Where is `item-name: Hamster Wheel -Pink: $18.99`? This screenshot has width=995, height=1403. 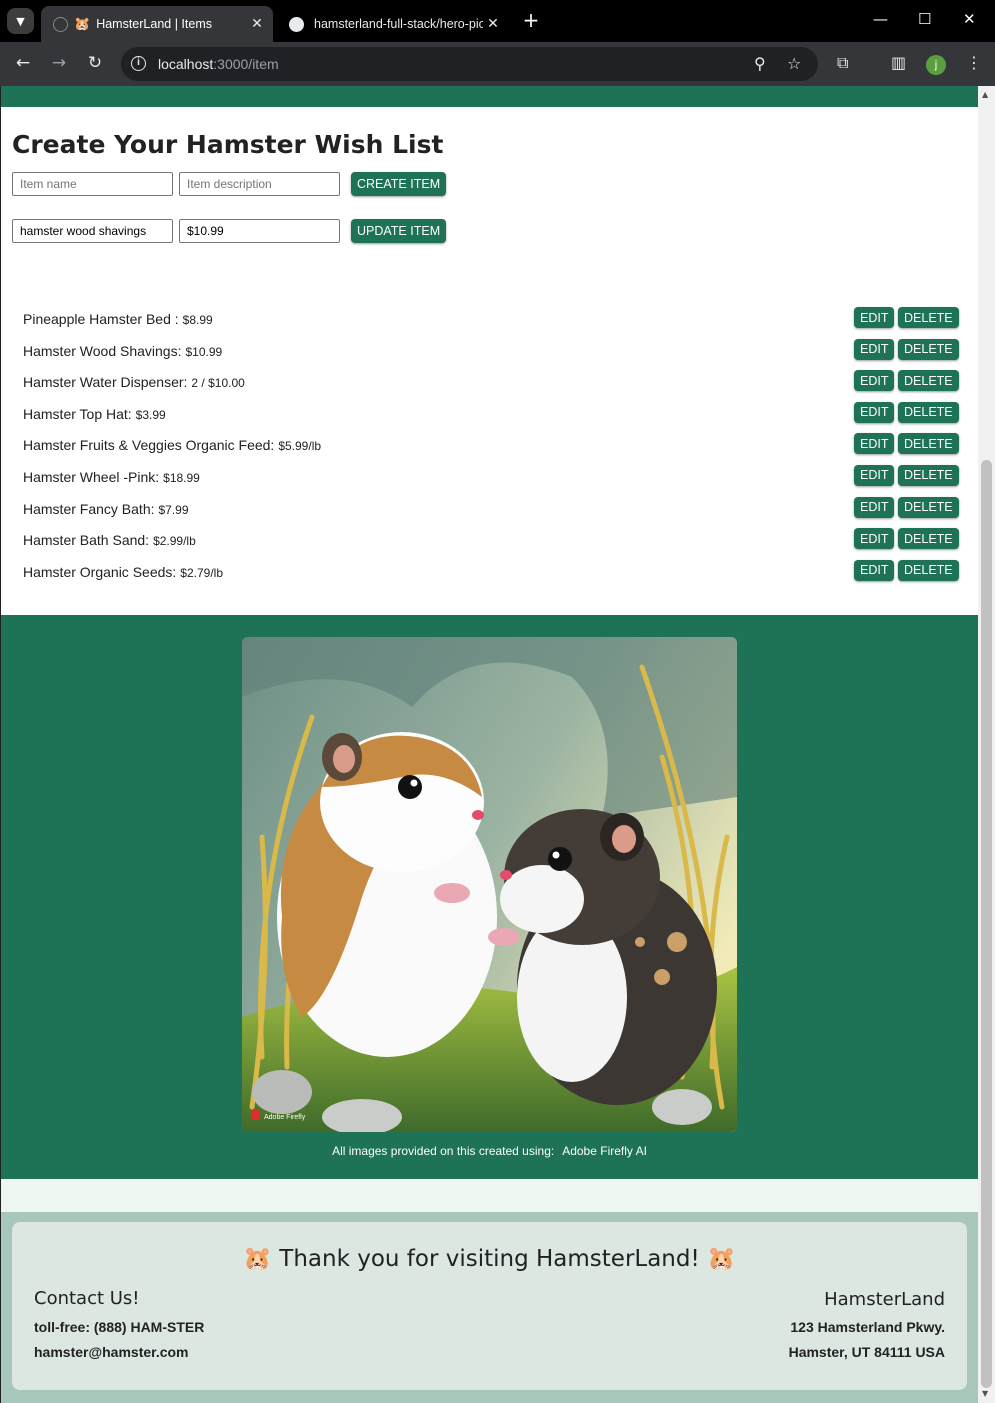 item-name: Hamster Wheel -Pink: $18.99 is located at coordinates (111, 476).